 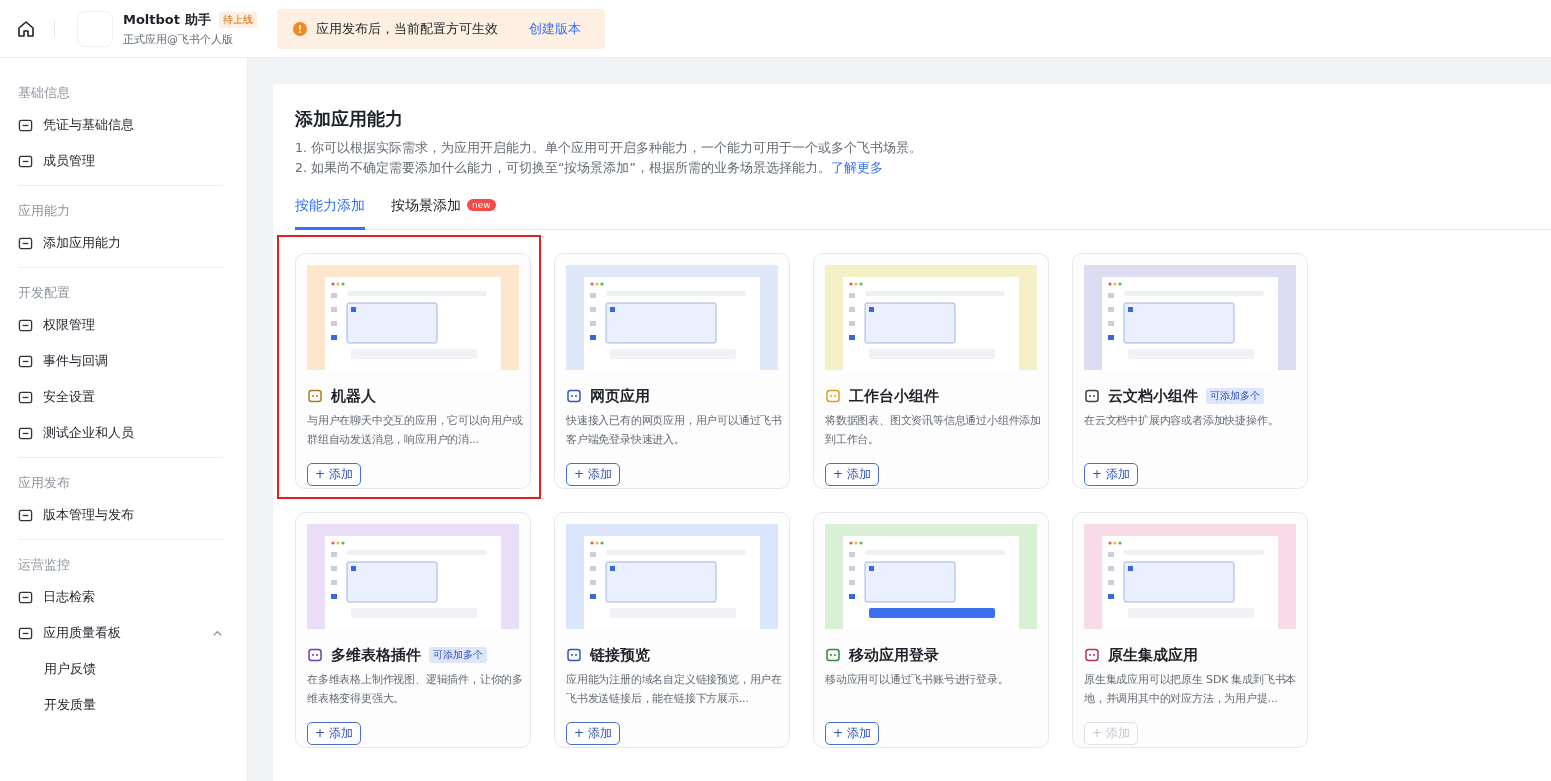 I want to click on sidebar-item: 应用质量看板, so click(x=121, y=633).